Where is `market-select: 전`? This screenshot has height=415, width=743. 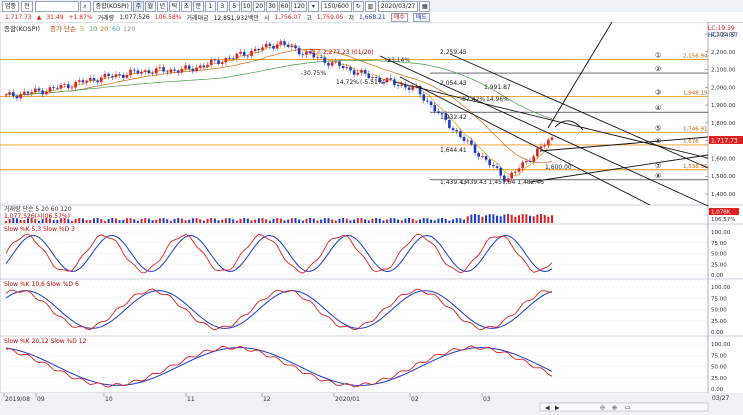 market-select: 전 is located at coordinates (27, 6).